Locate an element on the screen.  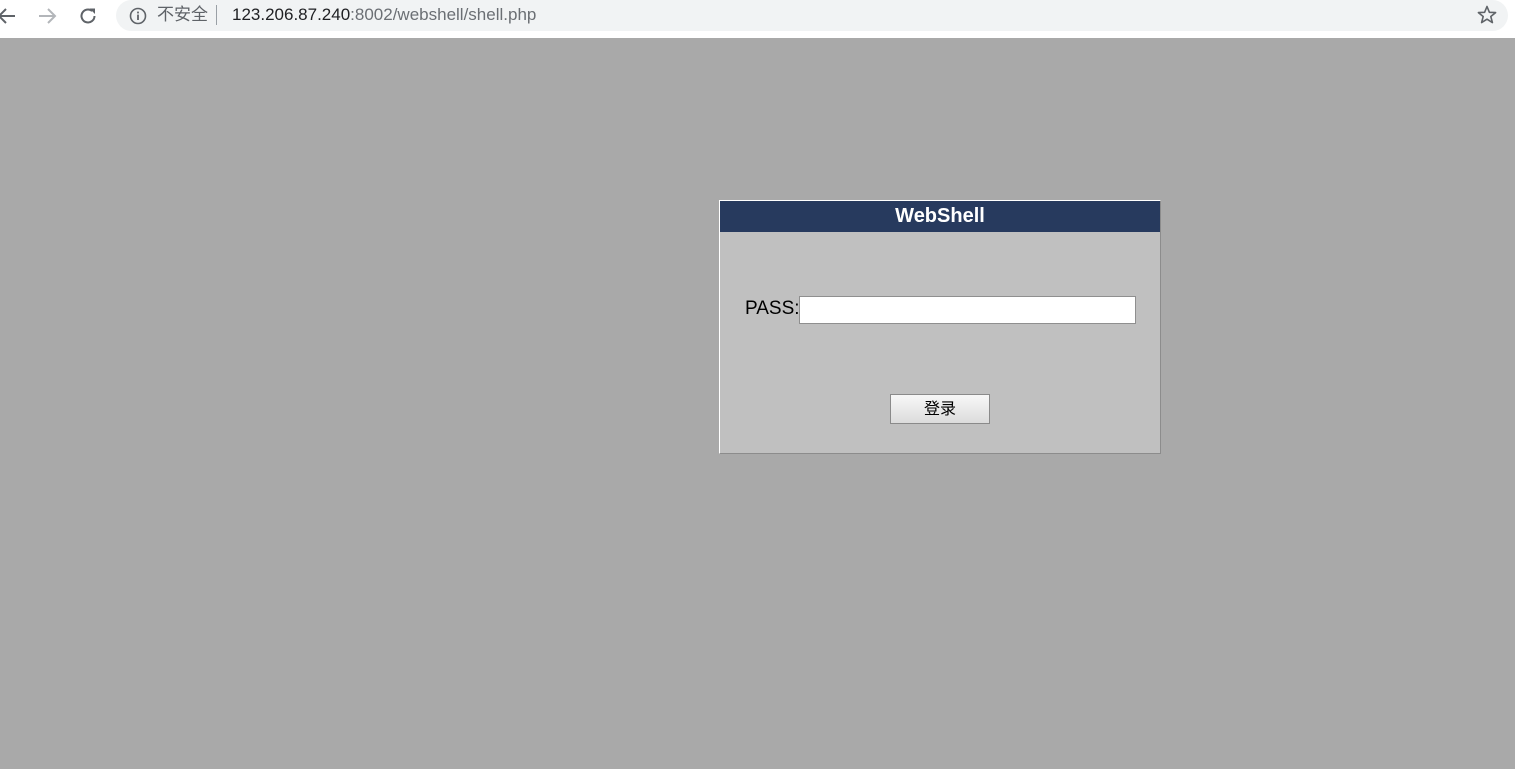
reload-button is located at coordinates (88, 16).